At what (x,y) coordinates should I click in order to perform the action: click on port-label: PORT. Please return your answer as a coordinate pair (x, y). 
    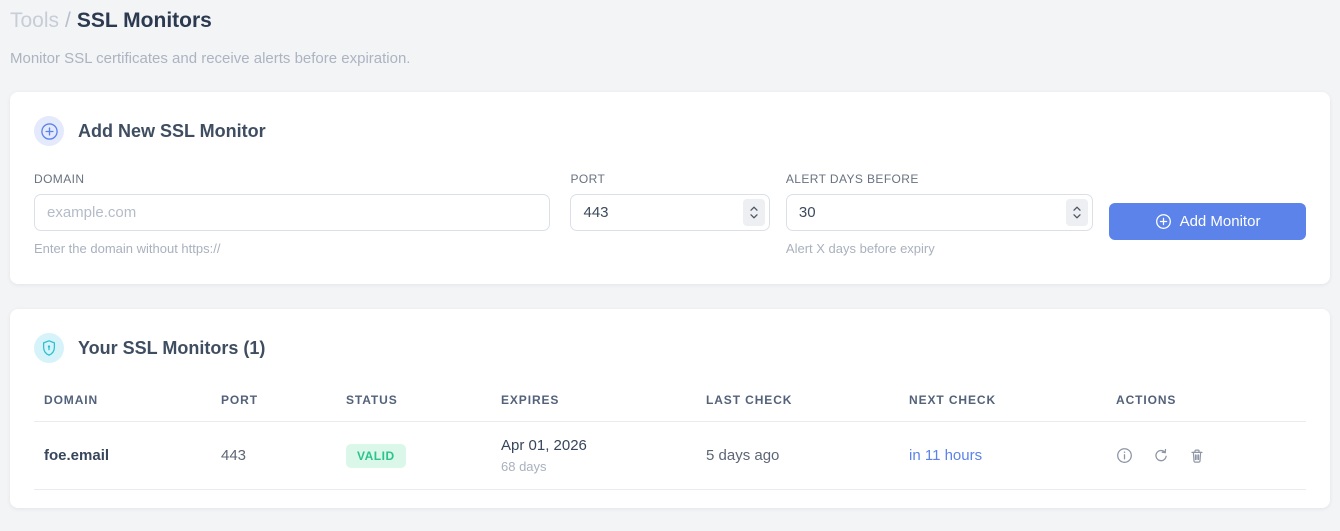
    Looking at the image, I should click on (588, 179).